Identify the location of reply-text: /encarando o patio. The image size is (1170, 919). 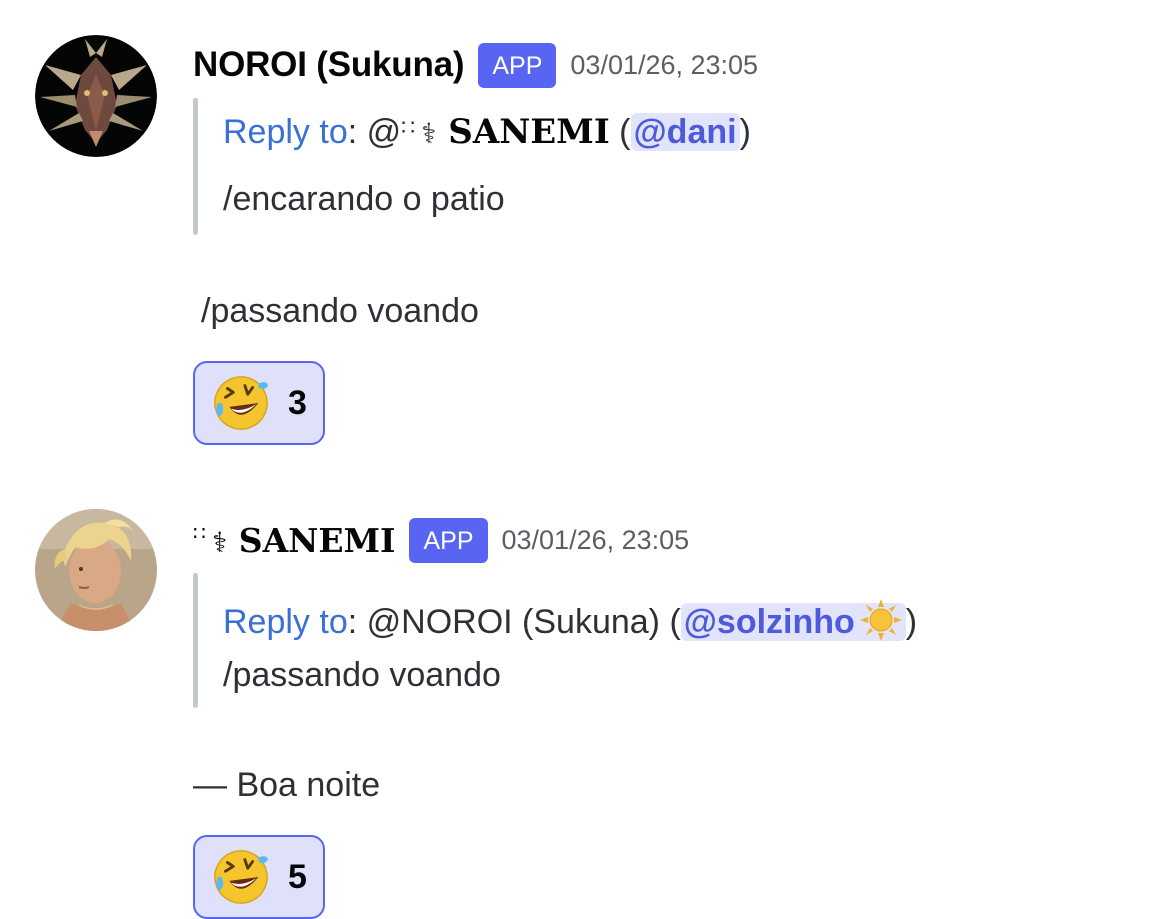
(364, 199).